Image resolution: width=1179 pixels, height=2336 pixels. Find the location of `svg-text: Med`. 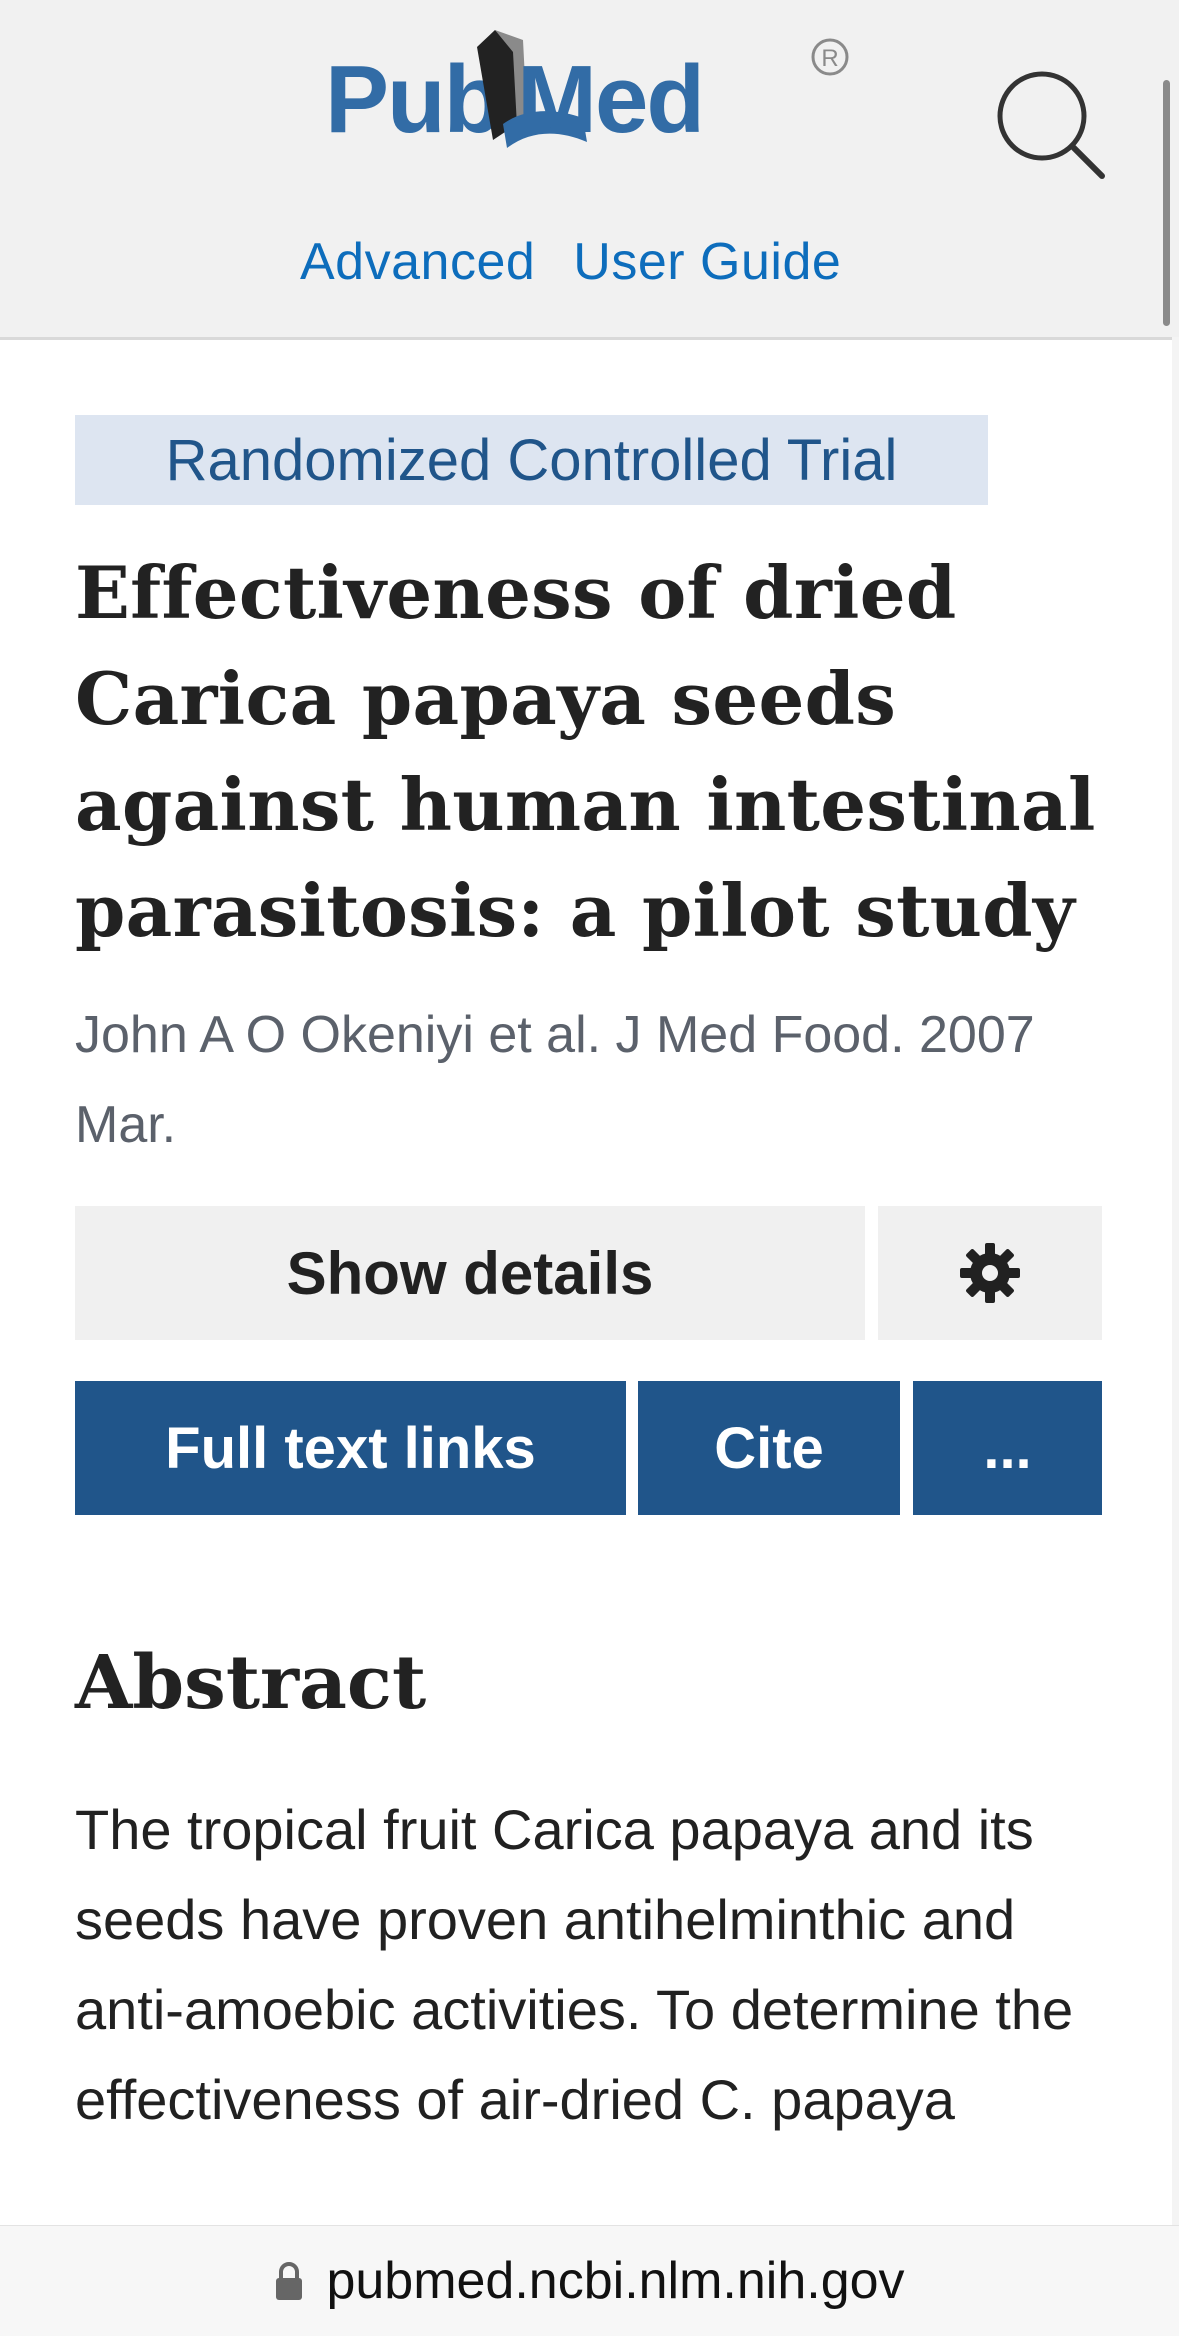

svg-text: Med is located at coordinates (610, 99).